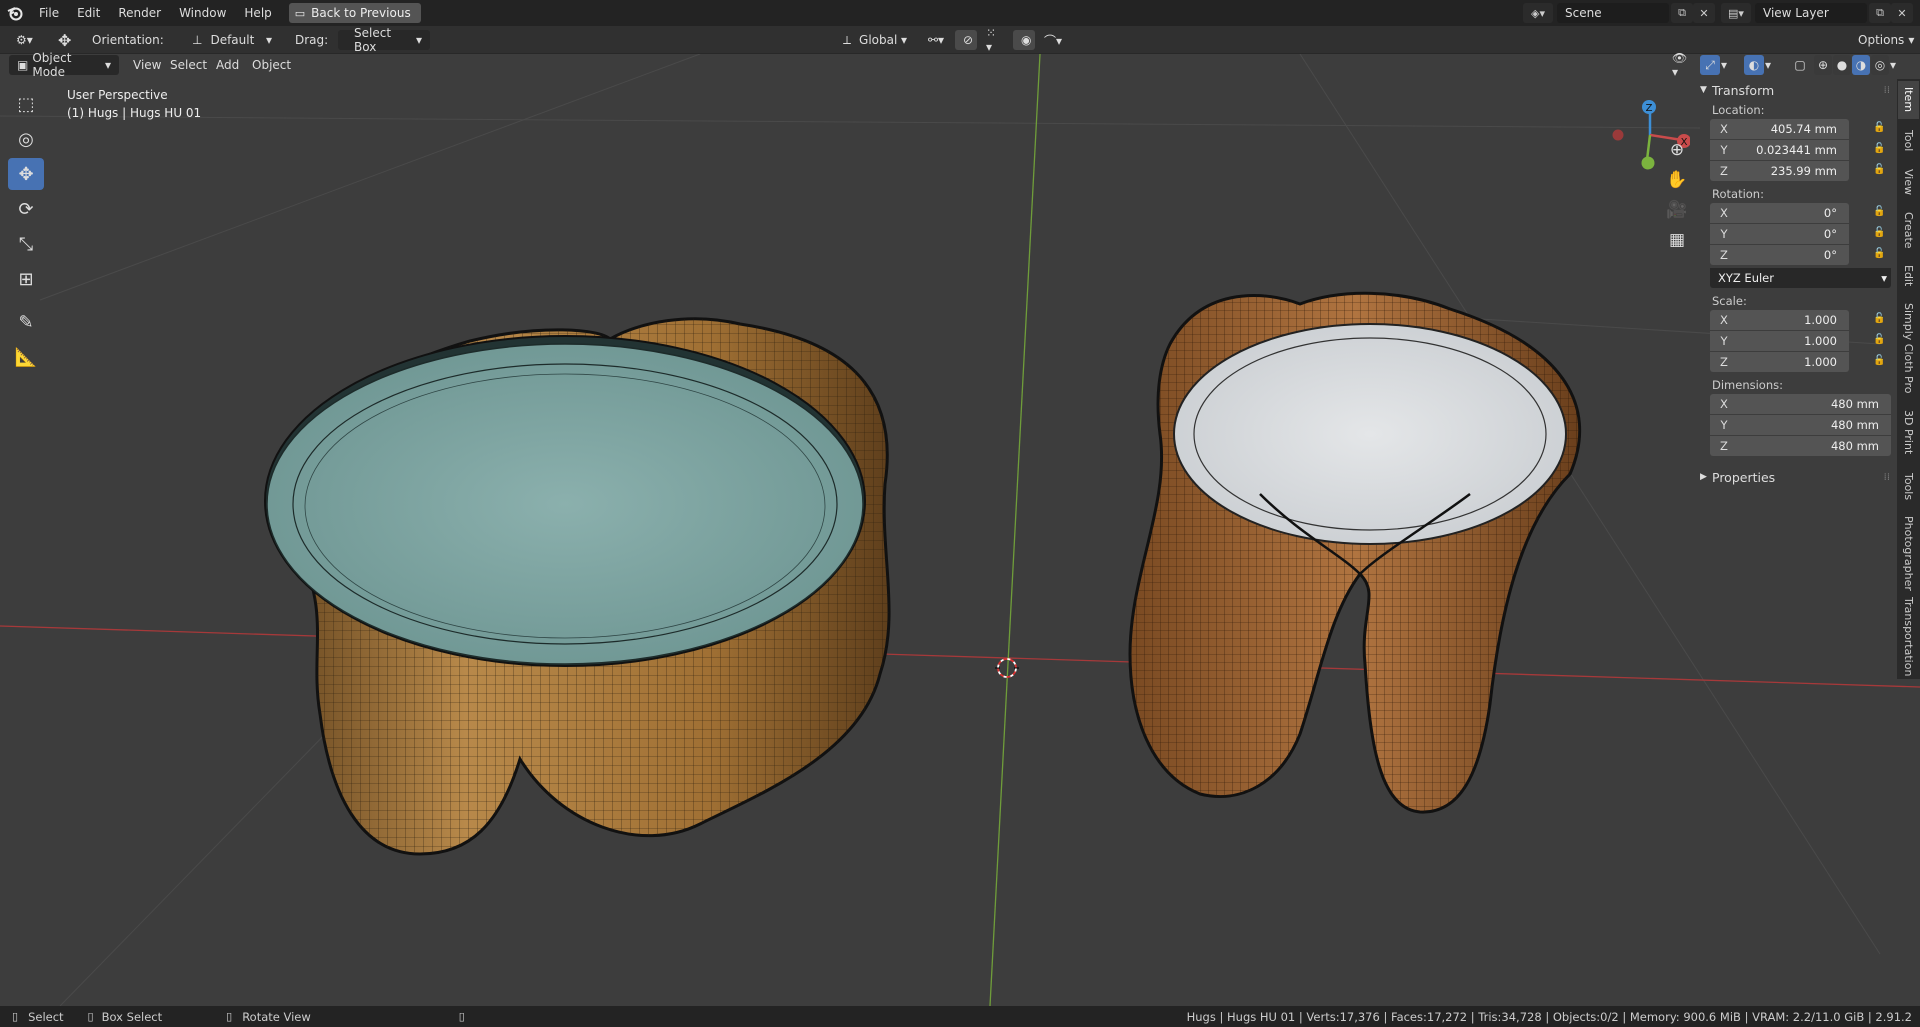 The height and width of the screenshot is (1027, 1920). I want to click on scene-close-icon: ✕, so click(1704, 13).